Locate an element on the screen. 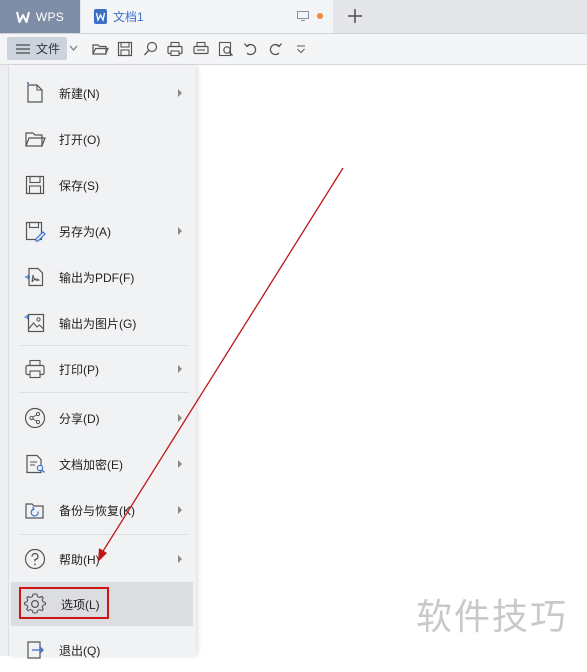 The image size is (587, 672). vertical-ruler is located at coordinates (4, 360).